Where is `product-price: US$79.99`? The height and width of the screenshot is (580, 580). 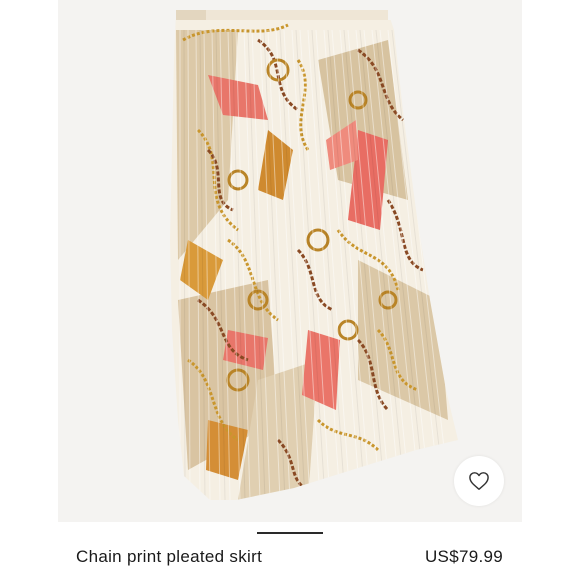 product-price: US$79.99 is located at coordinates (463, 556).